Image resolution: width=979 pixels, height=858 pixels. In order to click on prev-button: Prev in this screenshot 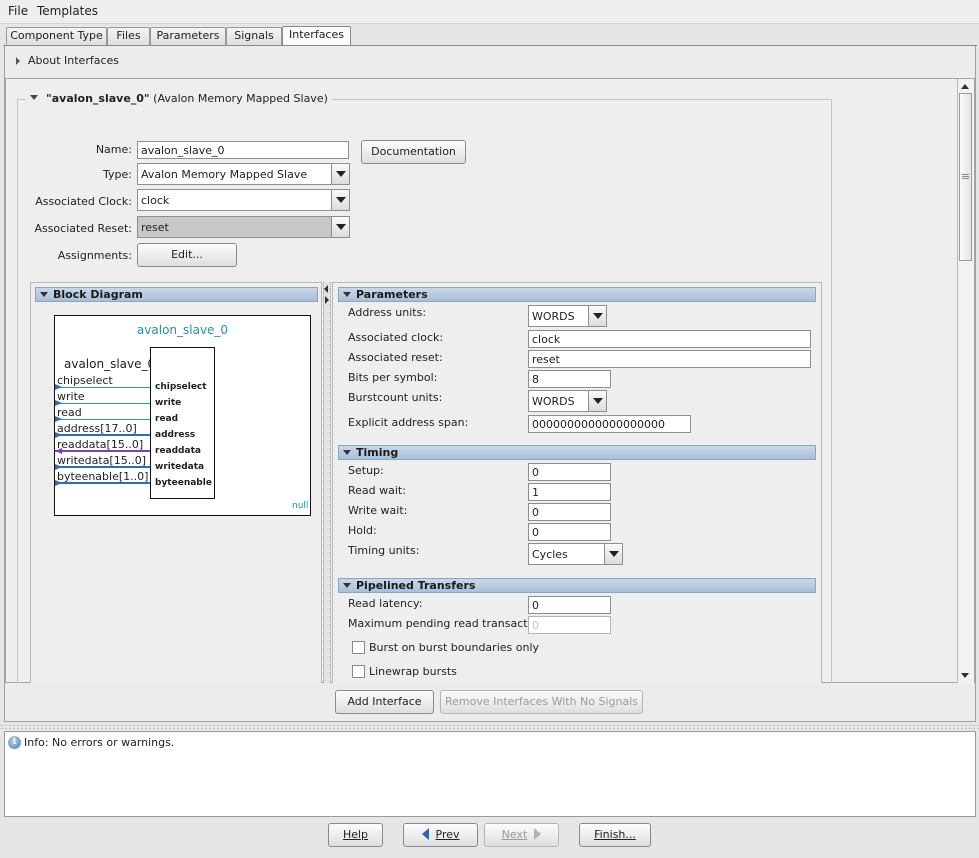, I will do `click(440, 835)`.